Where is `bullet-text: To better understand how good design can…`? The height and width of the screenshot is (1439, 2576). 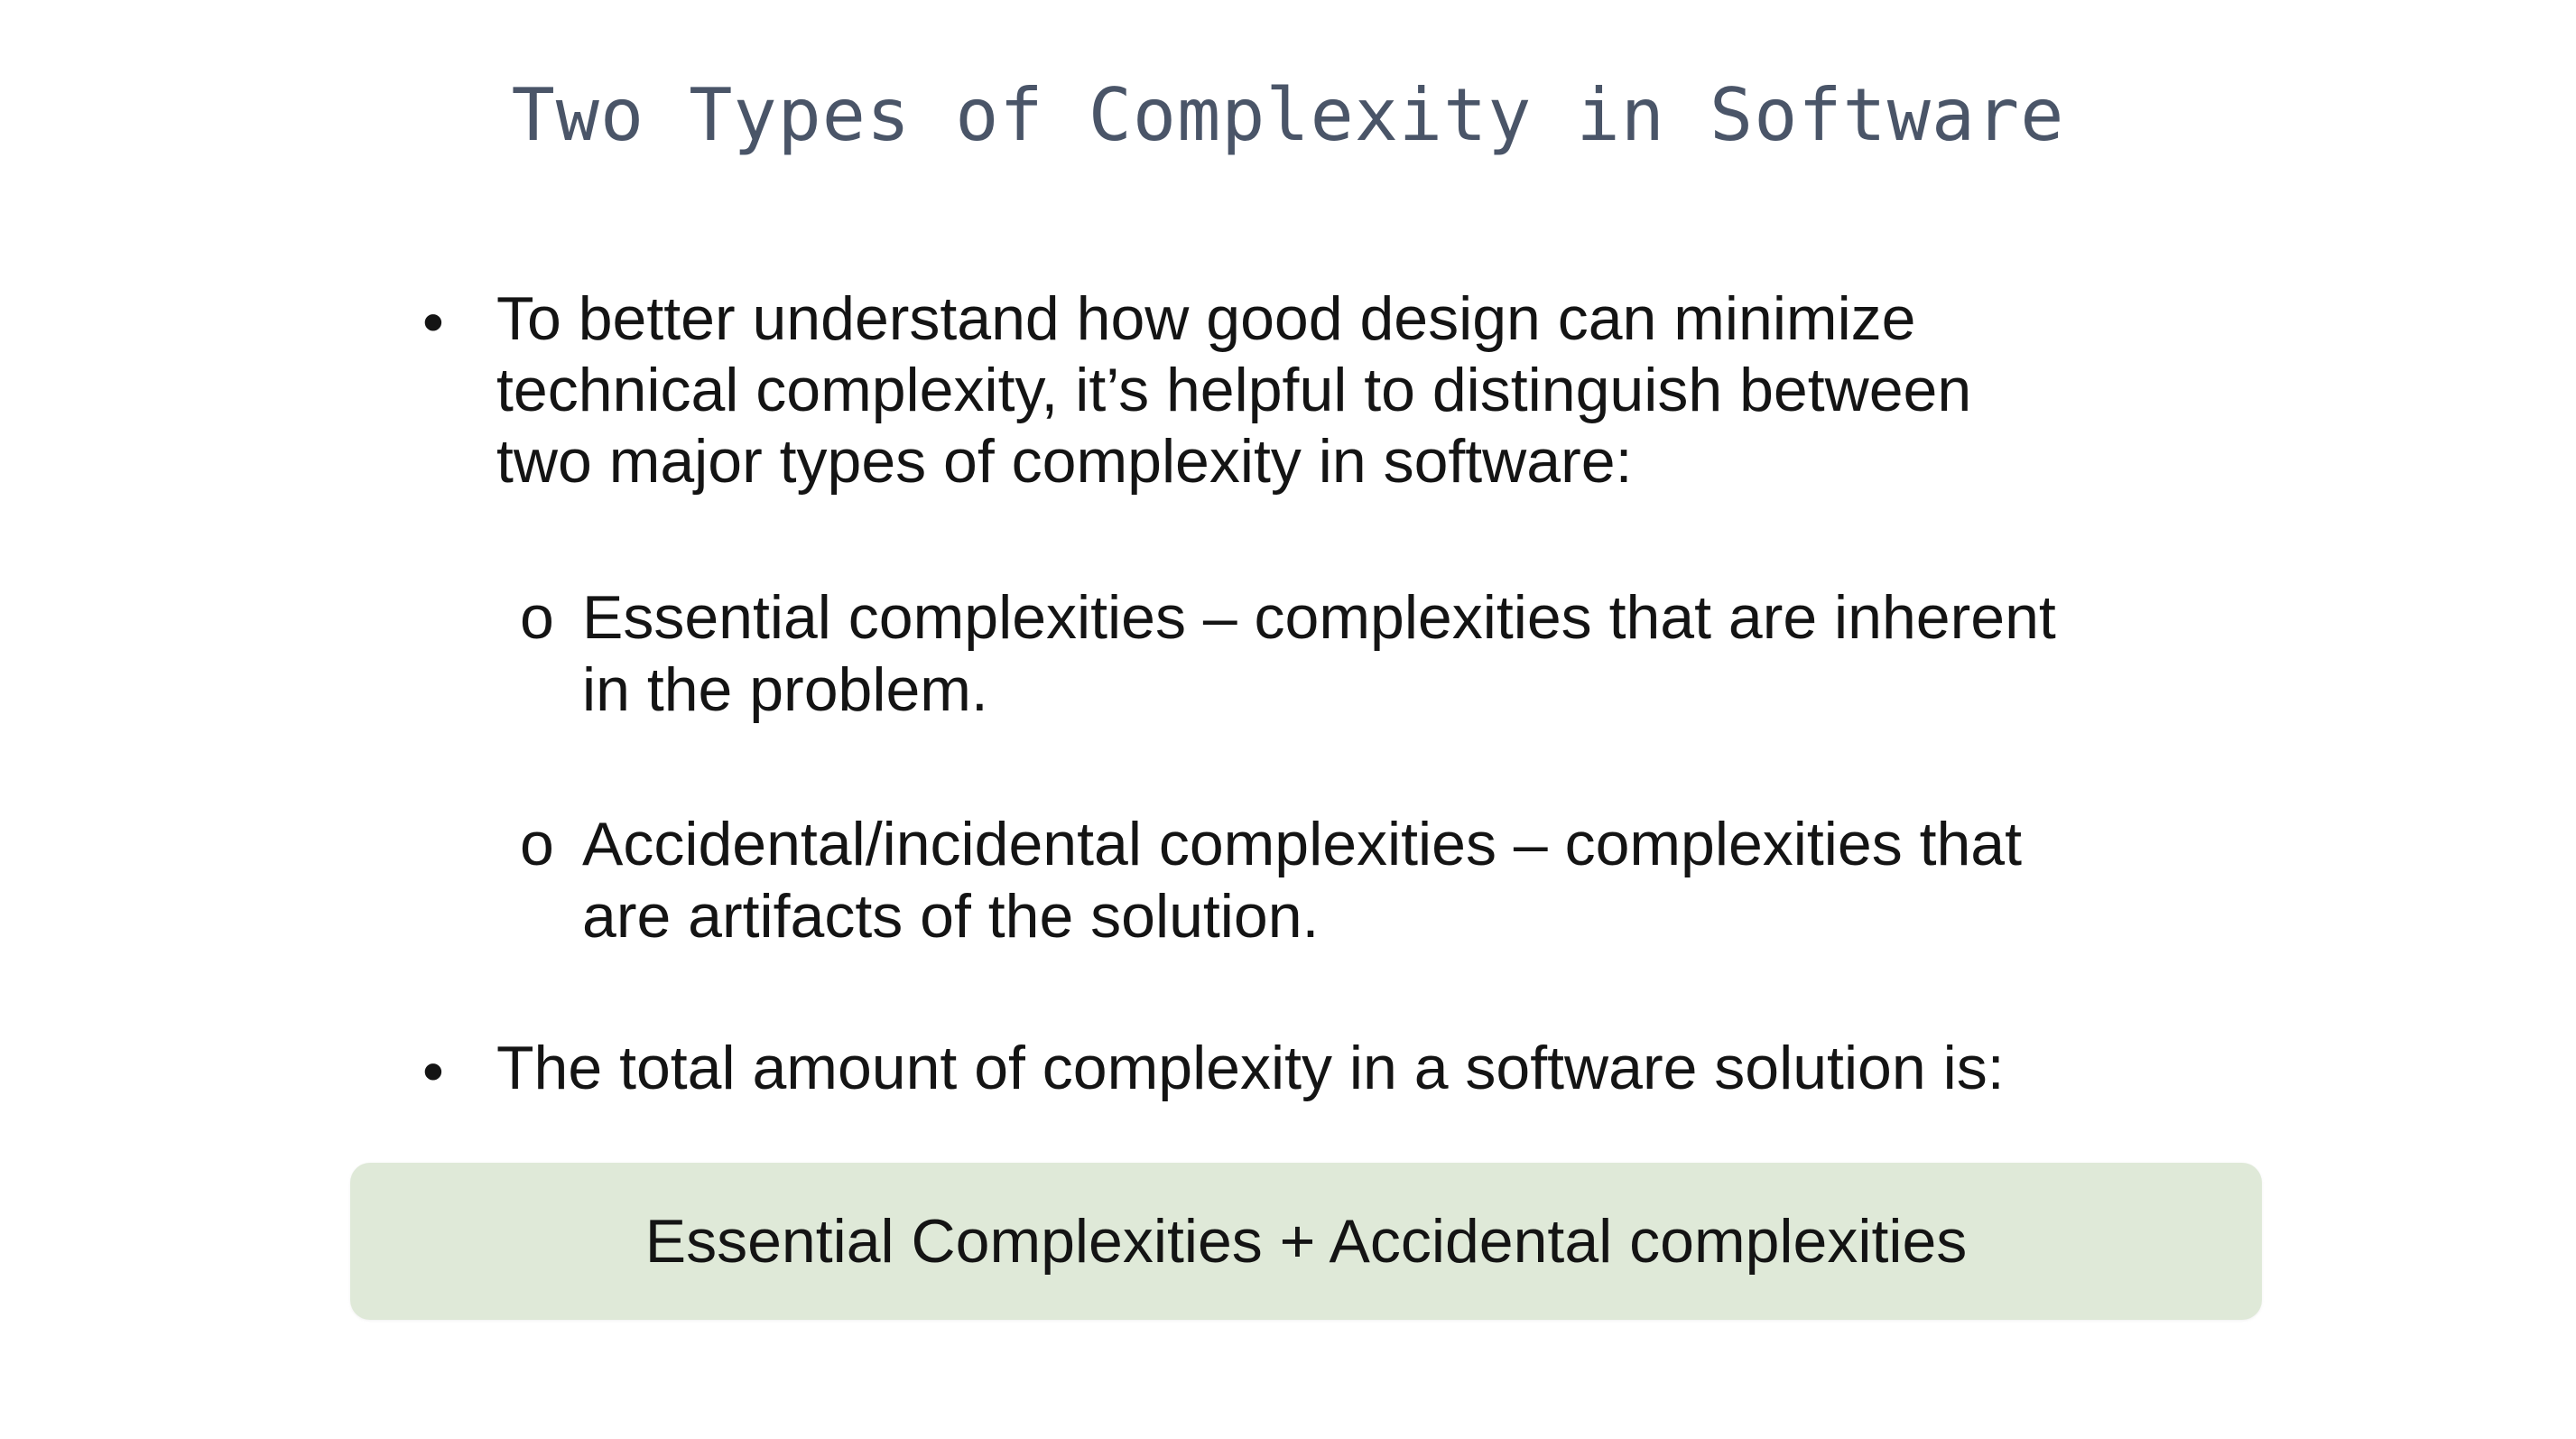
bullet-text: To better understand how good design can… is located at coordinates (1233, 390).